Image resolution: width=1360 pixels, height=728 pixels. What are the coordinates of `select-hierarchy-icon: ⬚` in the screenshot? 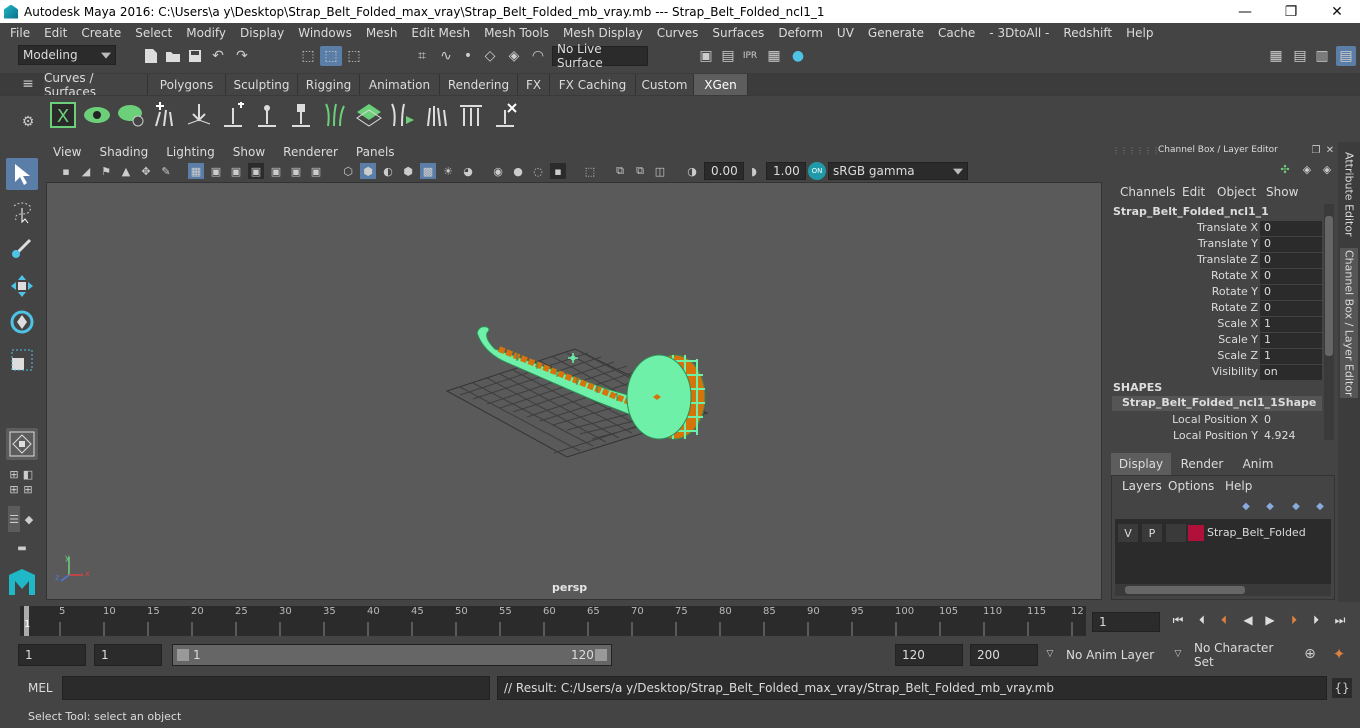 It's located at (308, 56).